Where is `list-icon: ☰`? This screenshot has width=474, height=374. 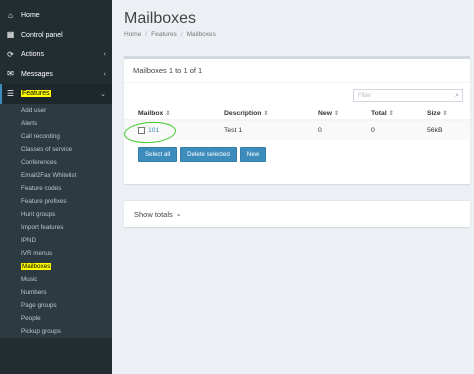
list-icon: ☰ is located at coordinates (10, 93).